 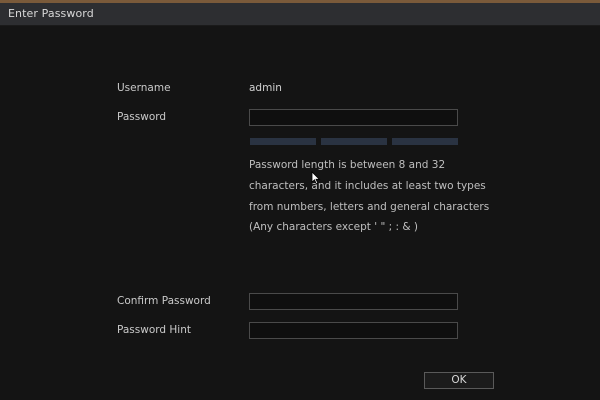 What do you see at coordinates (353, 301) in the screenshot?
I see `confirm-password-input` at bounding box center [353, 301].